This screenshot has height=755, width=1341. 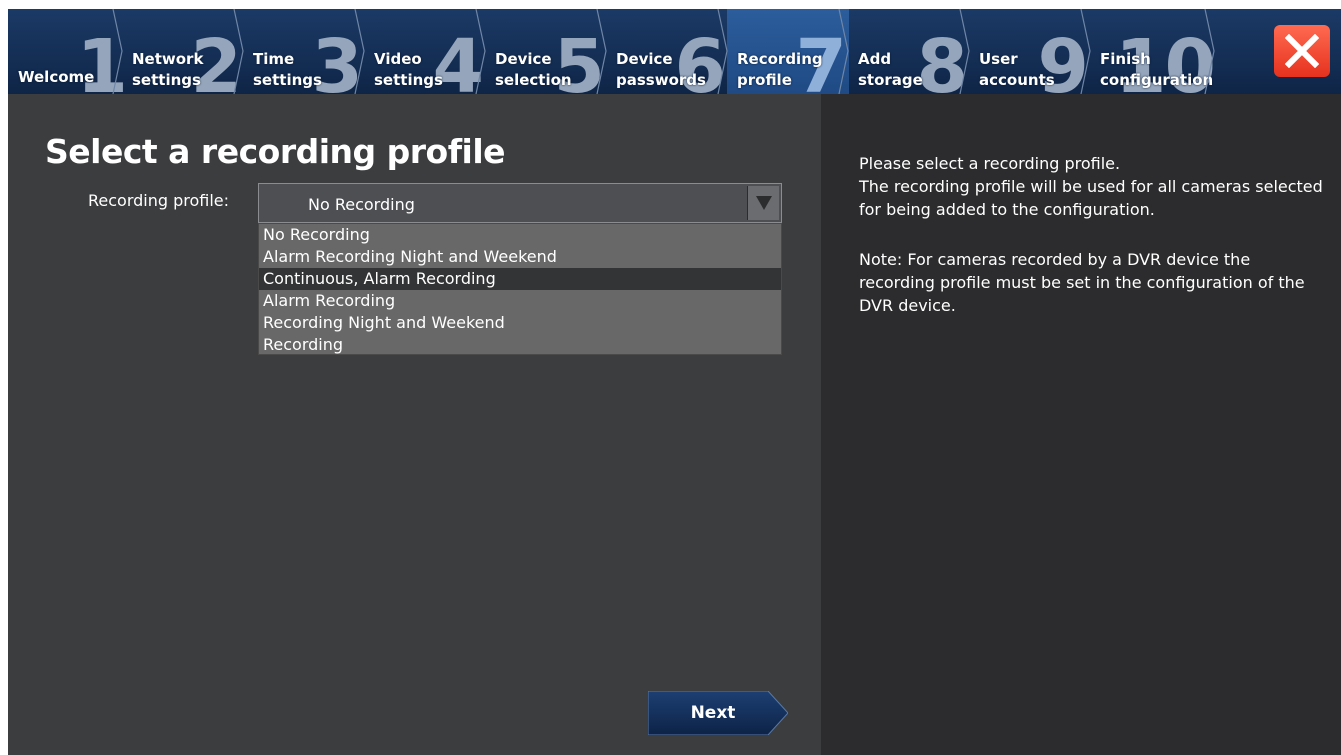 I want to click on close-x-icon, so click(x=1302, y=51).